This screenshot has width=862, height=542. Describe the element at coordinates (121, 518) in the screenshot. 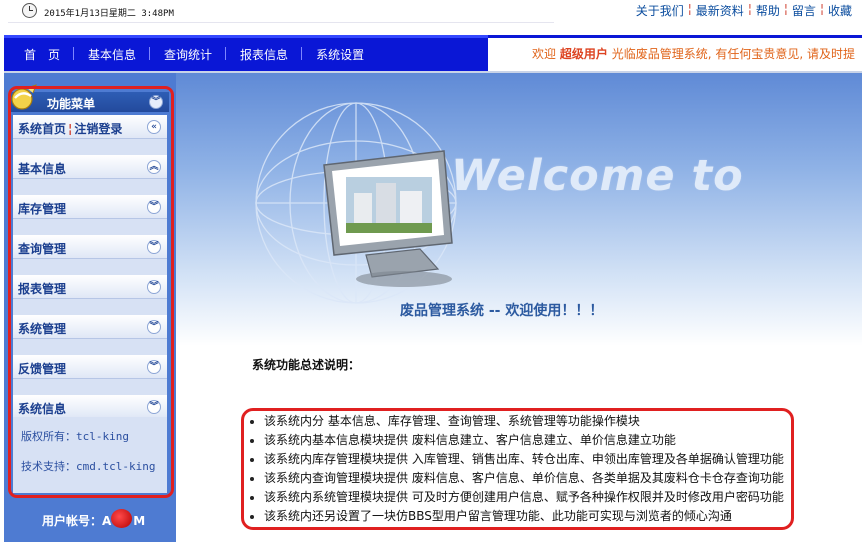

I see `redaction-dot` at that location.